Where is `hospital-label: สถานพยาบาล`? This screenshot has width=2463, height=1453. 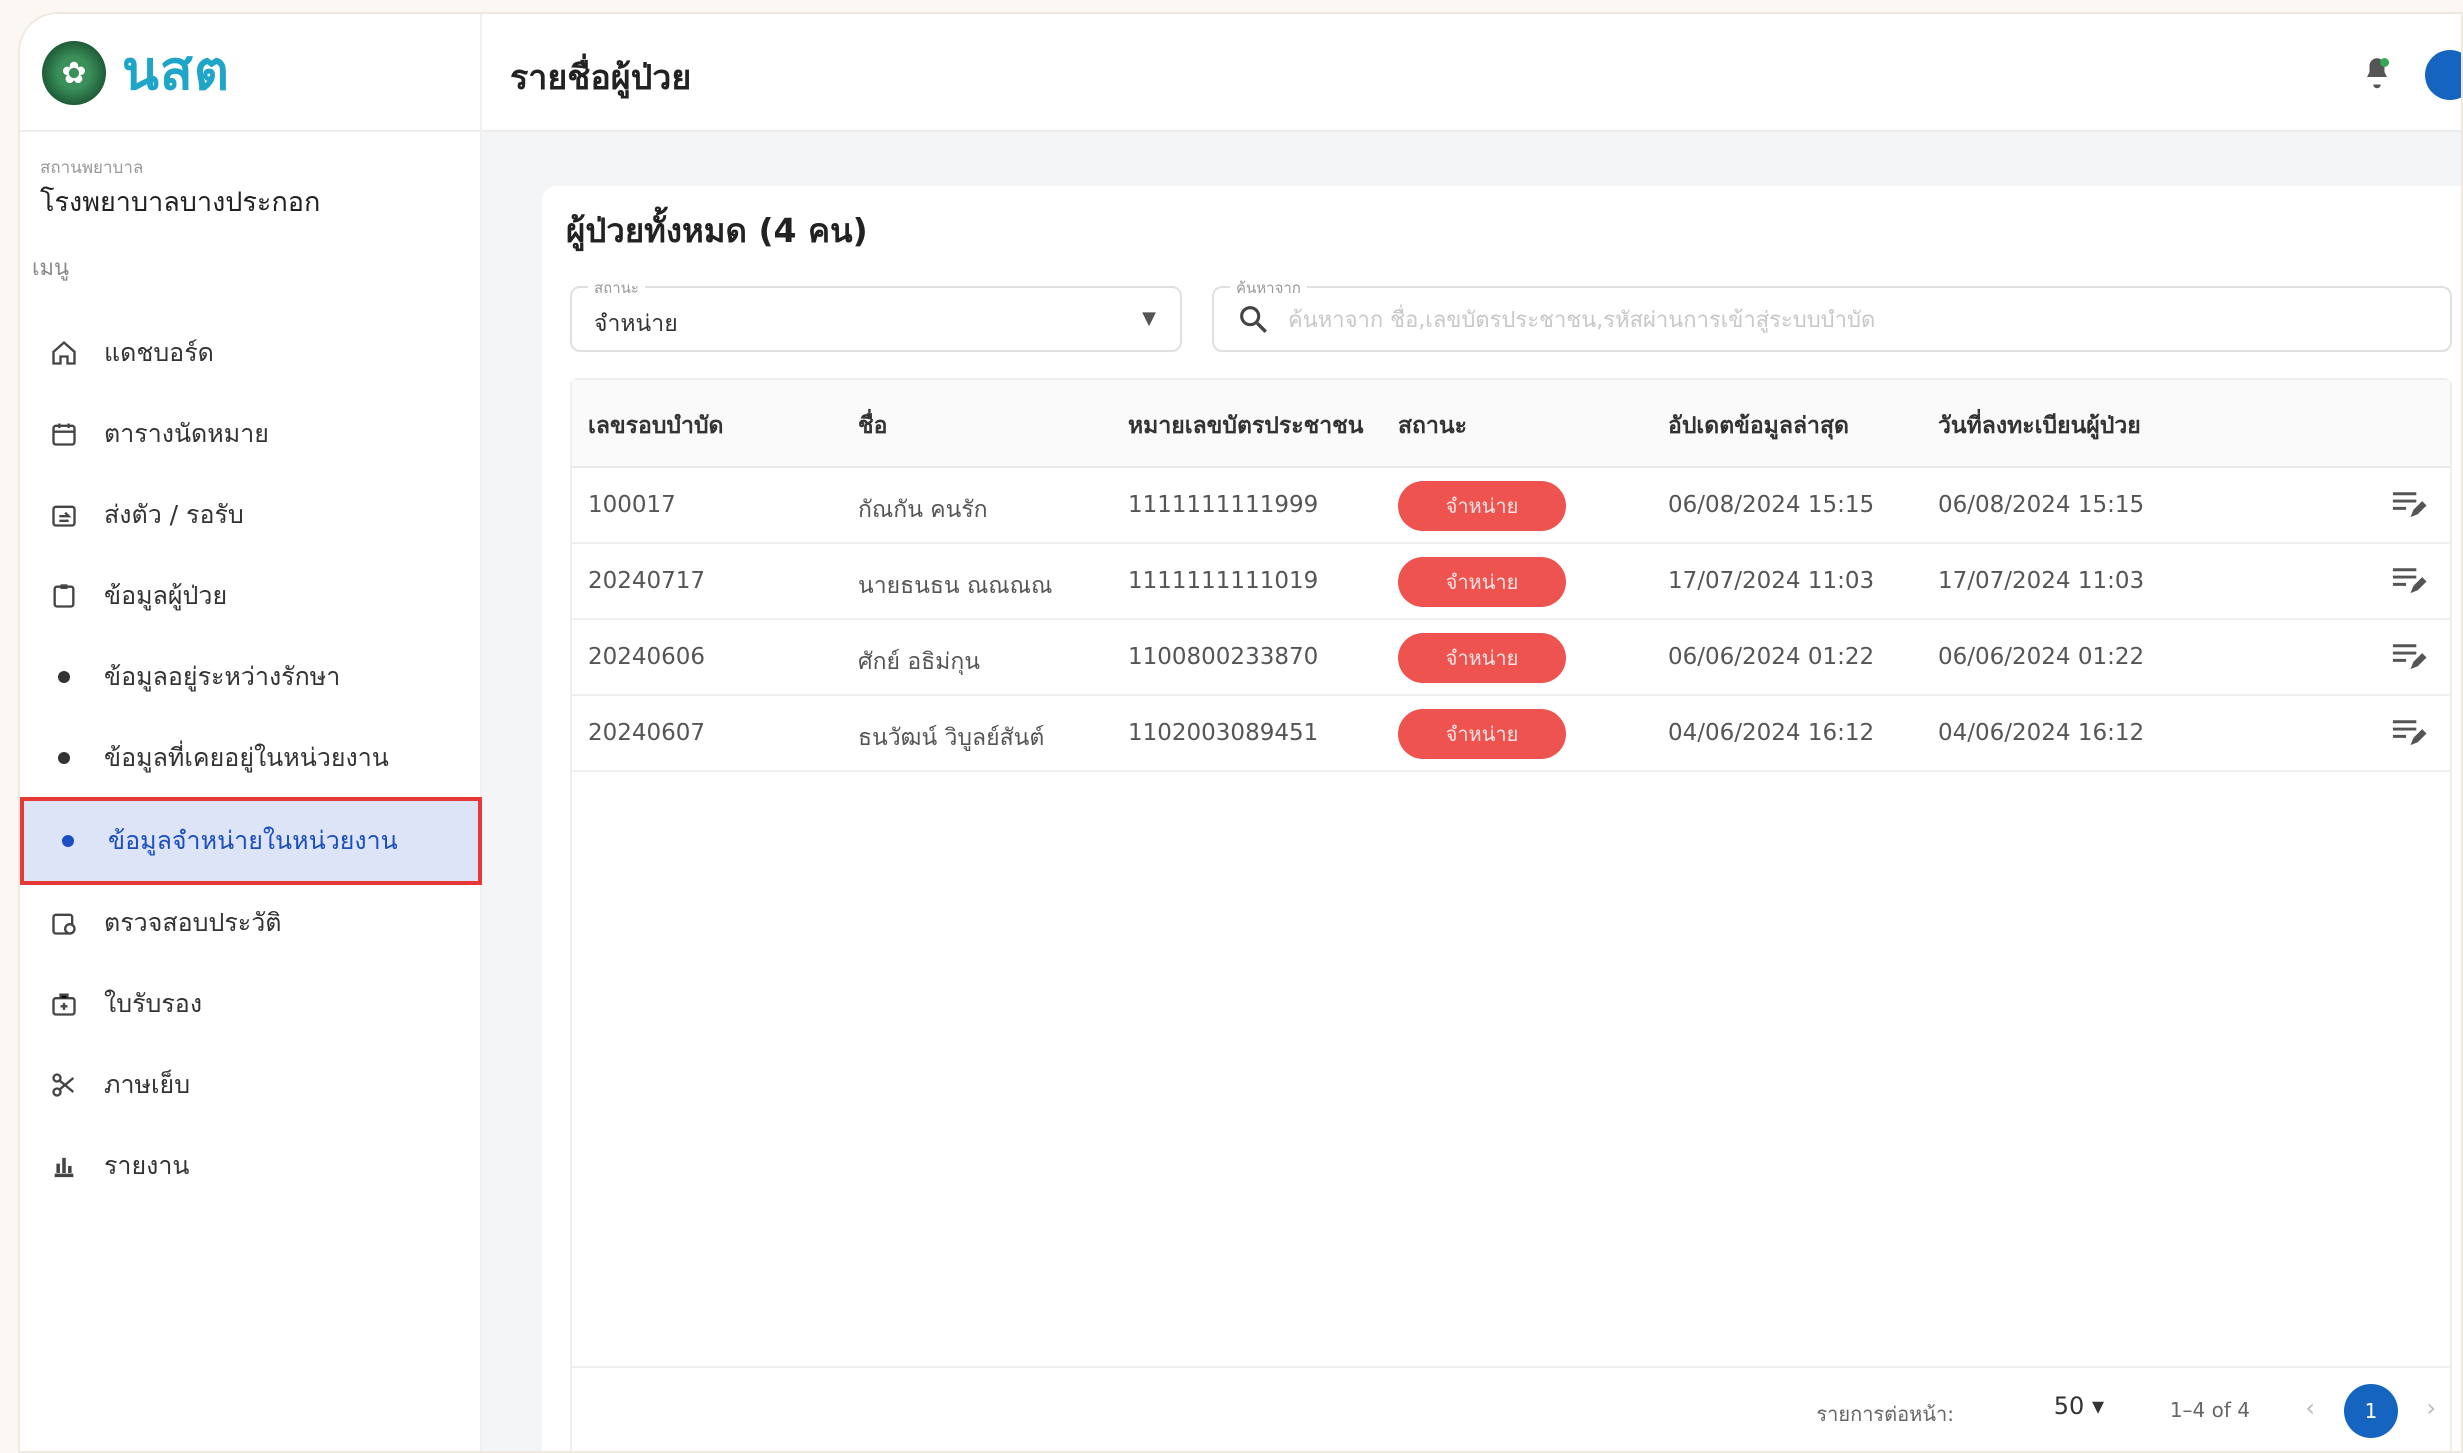
hospital-label: สถานพยาบาล is located at coordinates (92, 168).